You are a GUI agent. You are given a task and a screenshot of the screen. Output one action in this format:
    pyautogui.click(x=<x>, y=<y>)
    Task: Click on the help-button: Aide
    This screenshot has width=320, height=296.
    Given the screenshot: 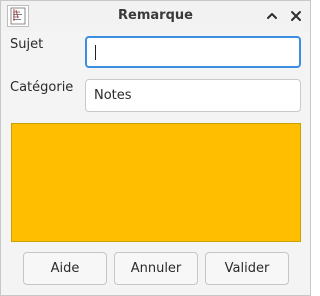 What is the action you would take?
    pyautogui.click(x=65, y=268)
    